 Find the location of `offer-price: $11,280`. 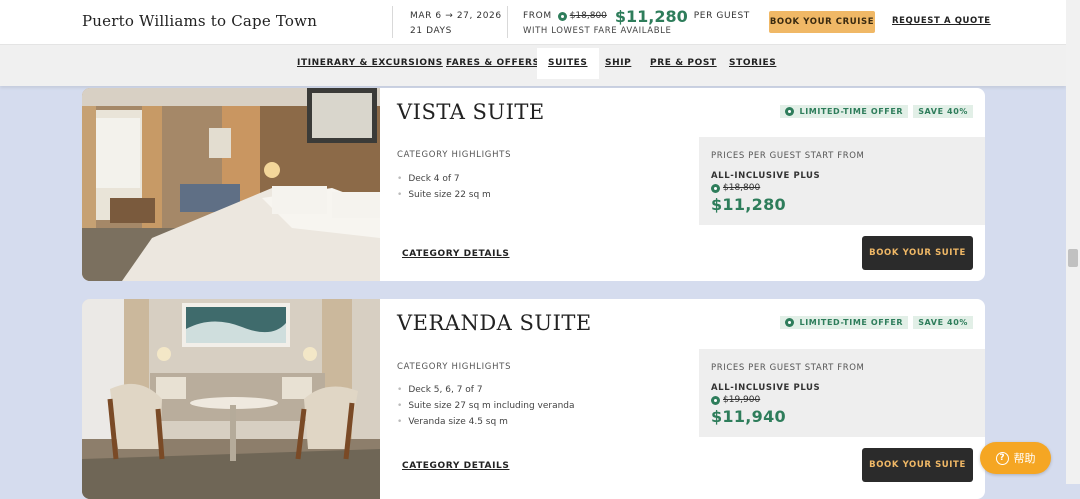

offer-price: $11,280 is located at coordinates (748, 204).